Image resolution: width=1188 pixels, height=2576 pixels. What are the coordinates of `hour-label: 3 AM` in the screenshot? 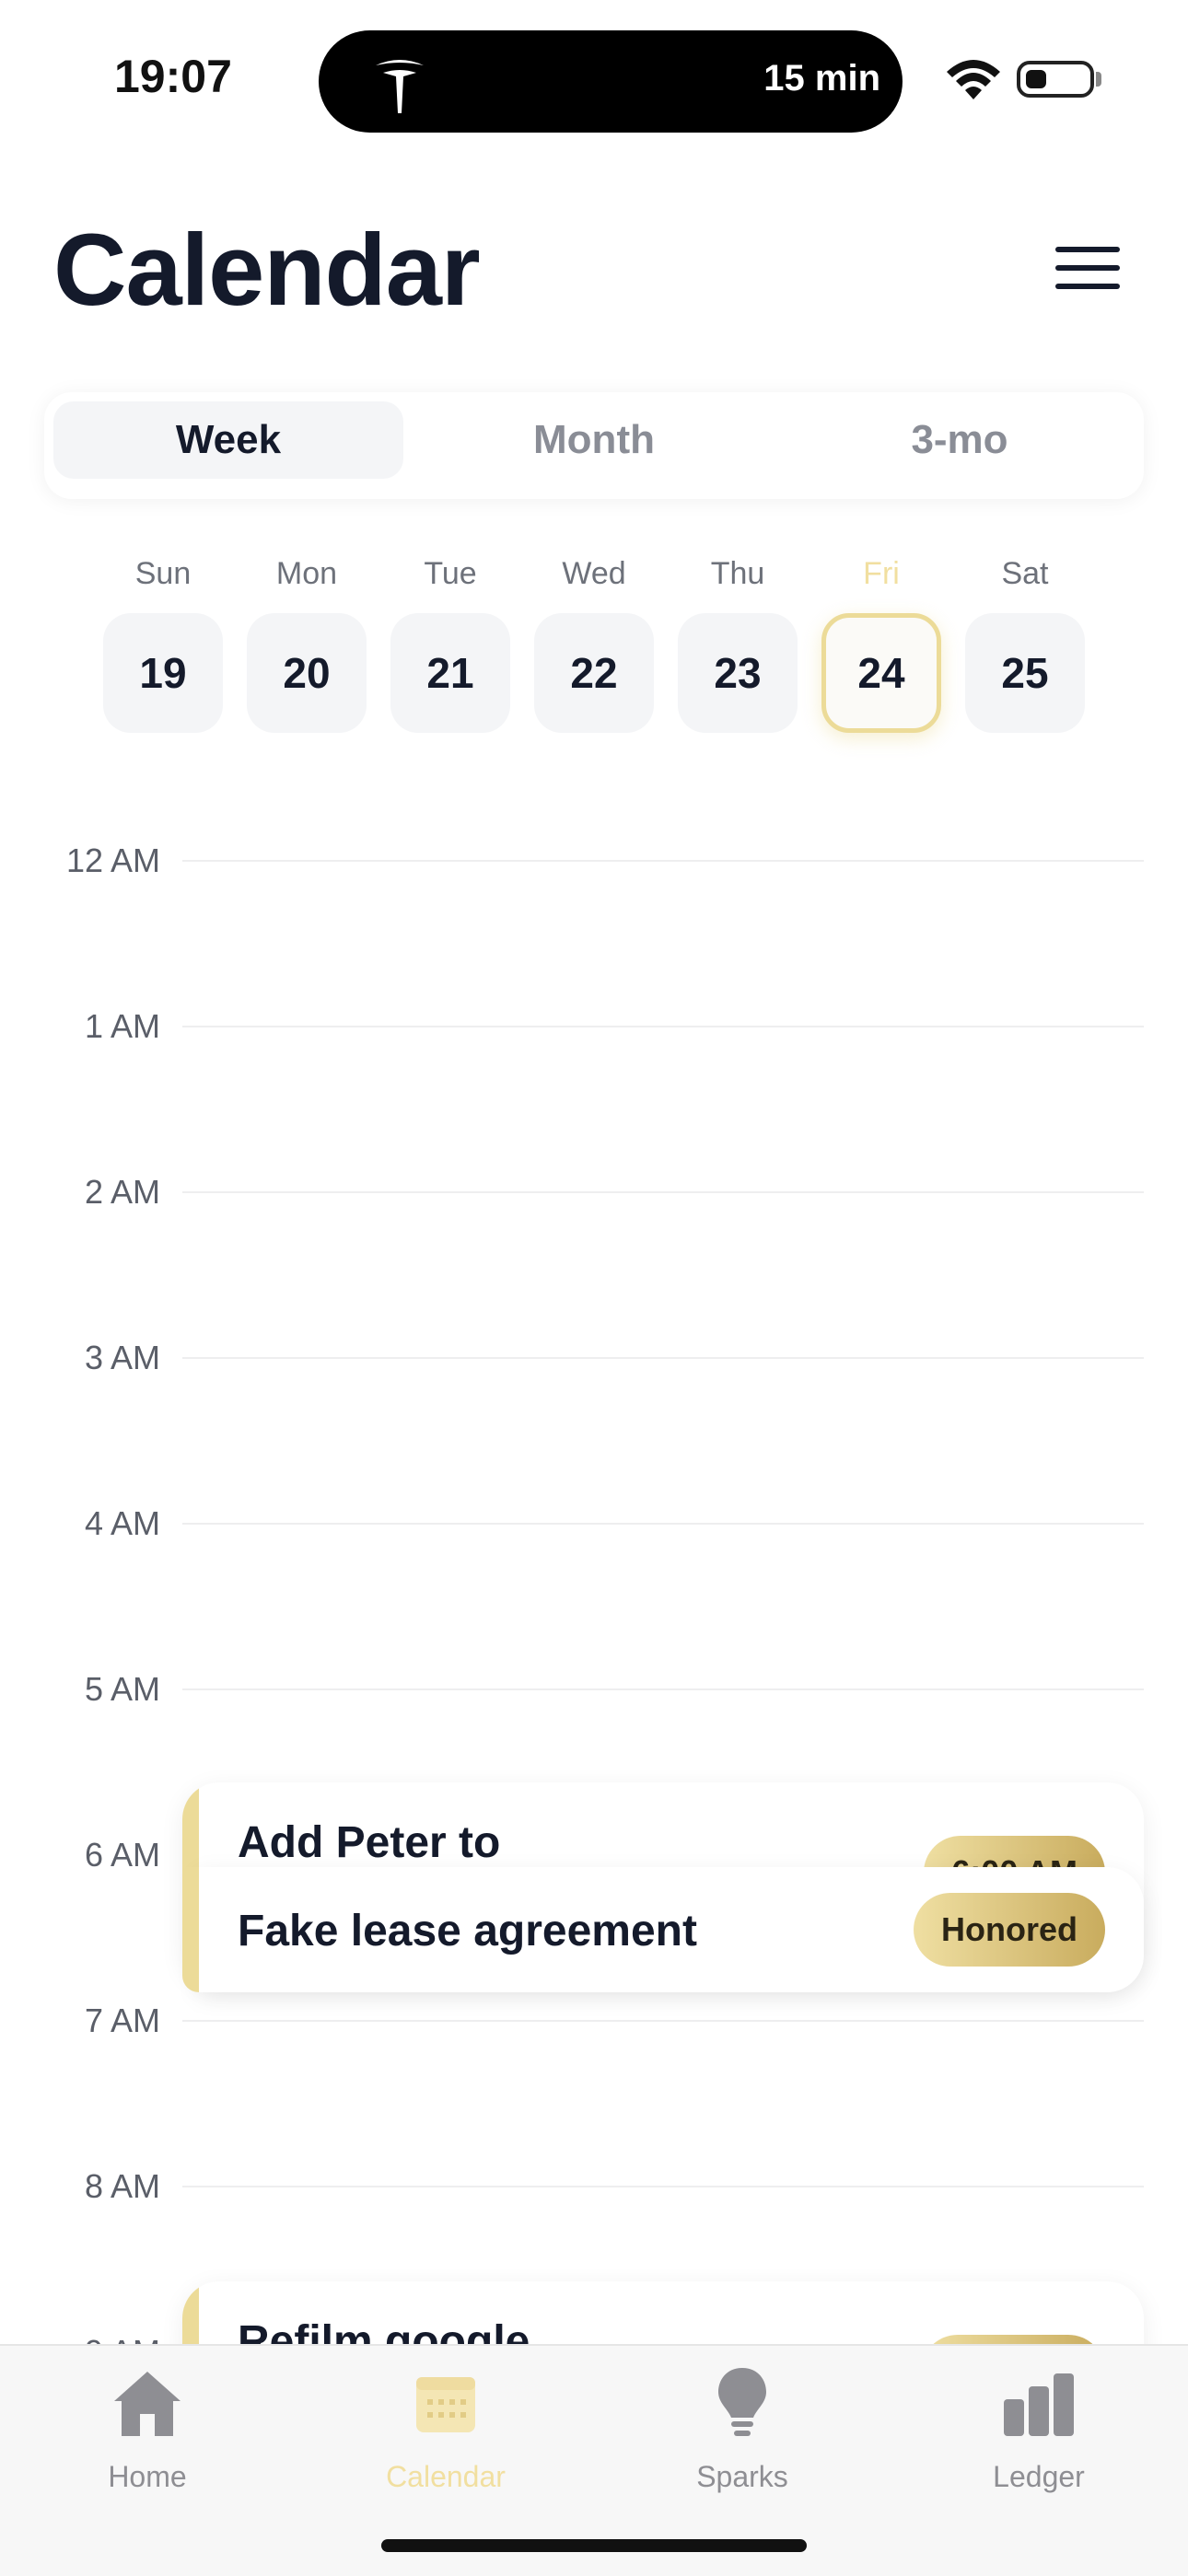 It's located at (122, 1357).